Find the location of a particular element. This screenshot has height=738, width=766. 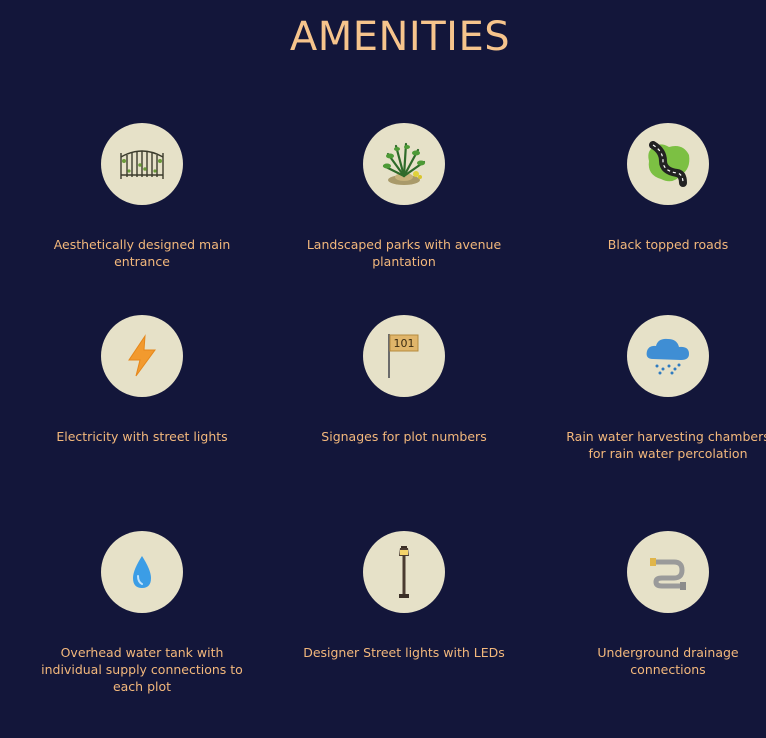

amenity-card-signages: 101 Signages for plot numbers is located at coordinates (404, 380).